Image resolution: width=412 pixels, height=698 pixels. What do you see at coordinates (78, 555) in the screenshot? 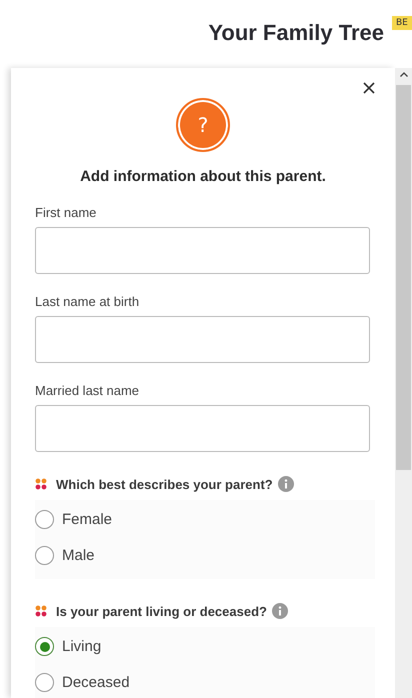
I see `option-label: Male` at bounding box center [78, 555].